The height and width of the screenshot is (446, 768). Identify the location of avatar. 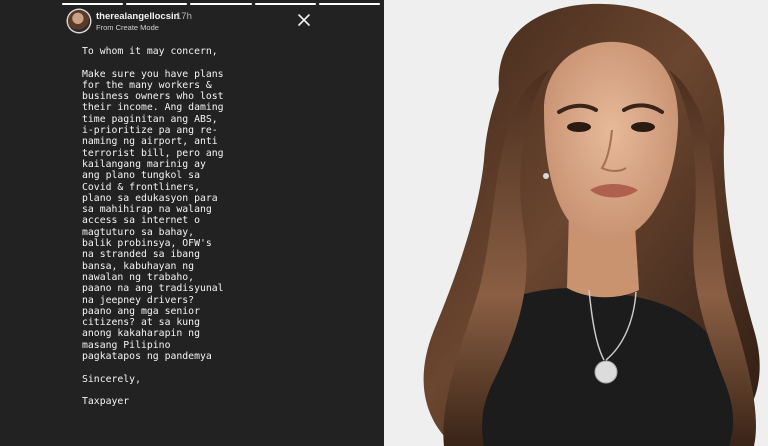
(79, 21).